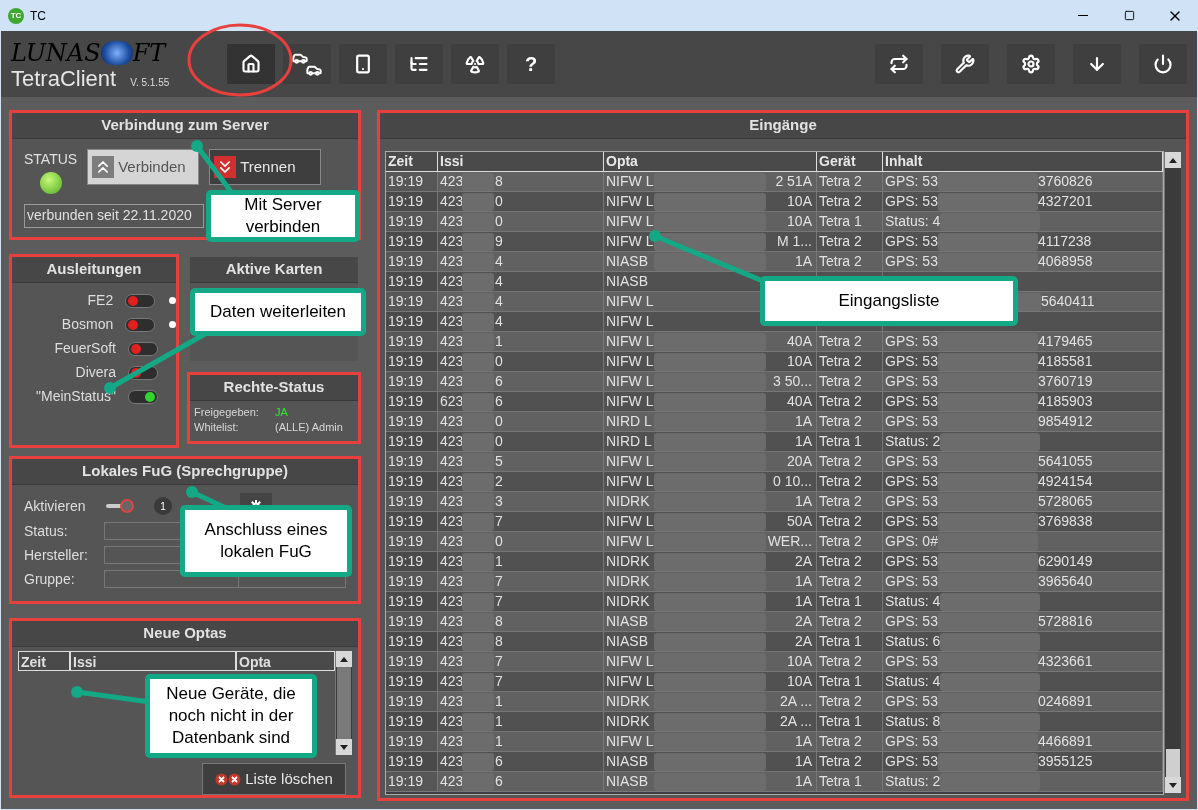  Describe the element at coordinates (44, 661) in the screenshot. I see `column-header: Zeit` at that location.